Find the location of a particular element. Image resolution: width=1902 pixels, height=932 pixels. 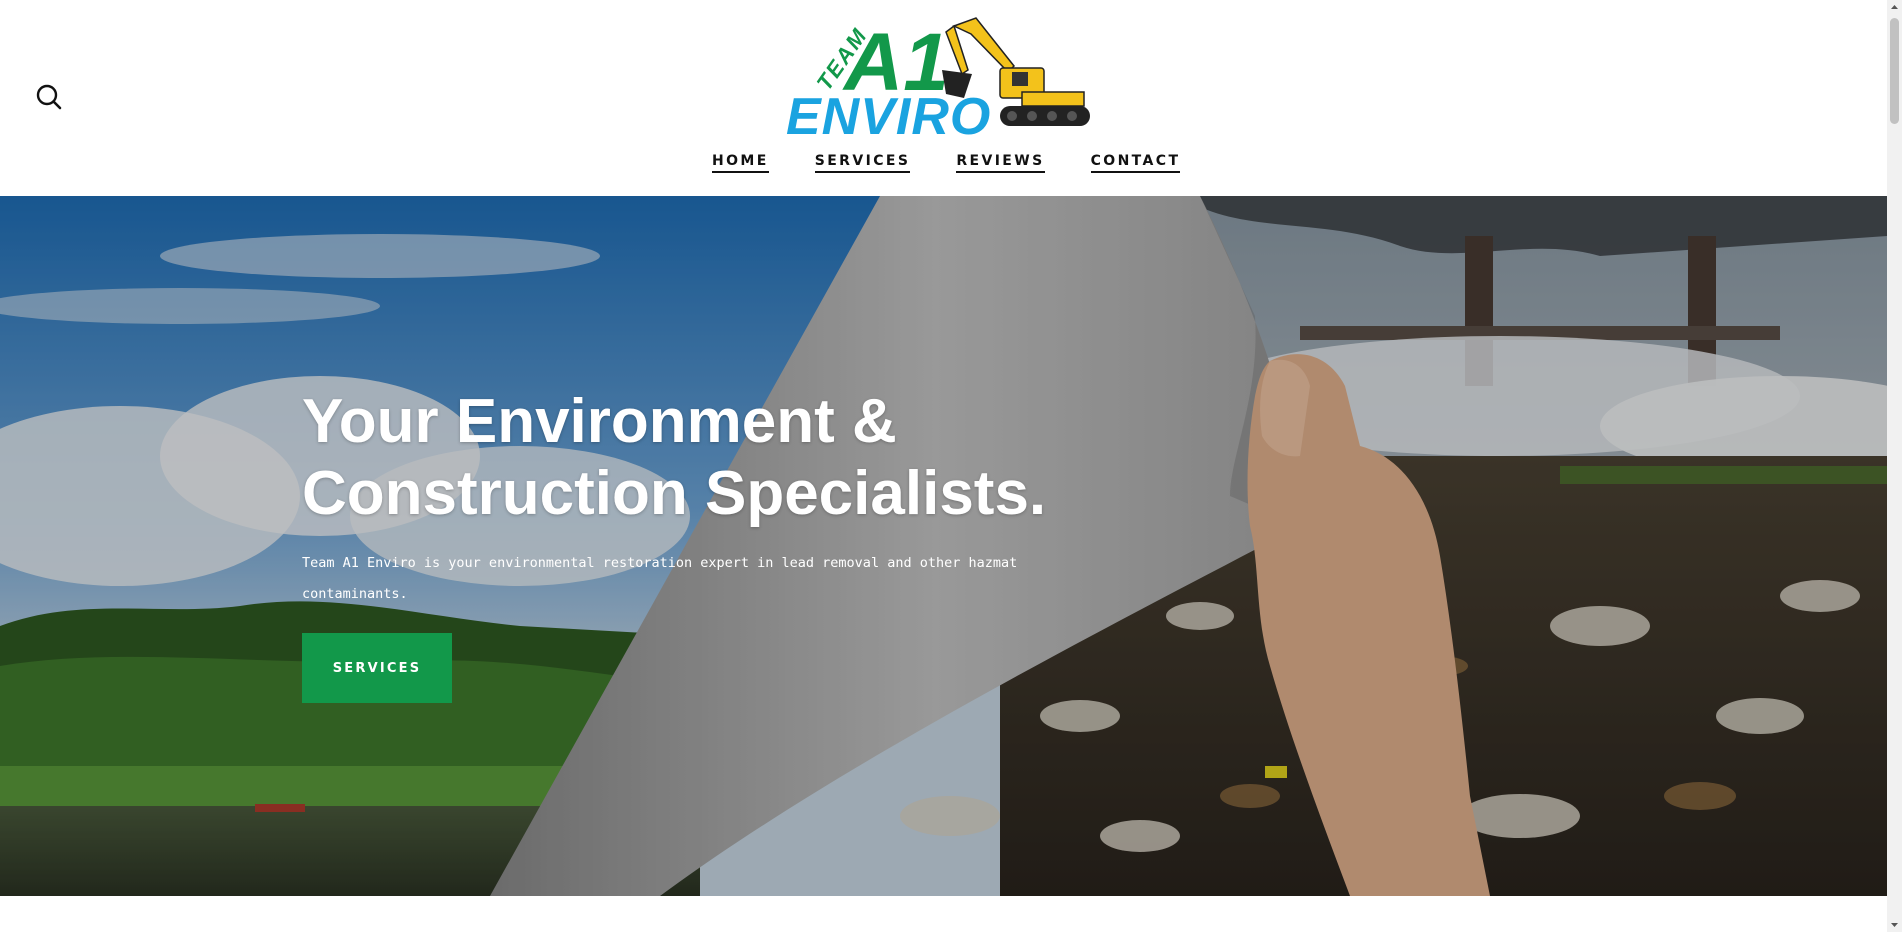

site-logo: TEAM A1 ENVIRO is located at coordinates (939, 80).